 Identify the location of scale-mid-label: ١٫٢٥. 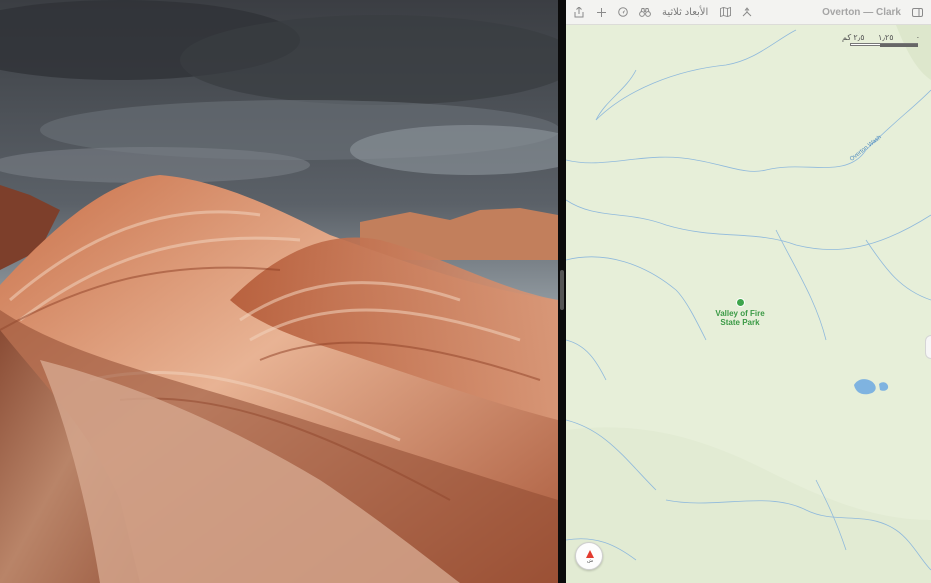
(886, 37).